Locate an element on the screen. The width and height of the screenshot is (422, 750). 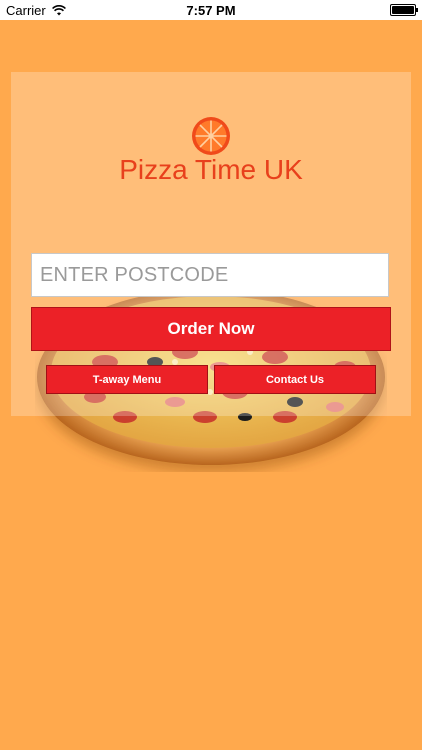
brand-title: Pizza Time UK is located at coordinates (211, 169).